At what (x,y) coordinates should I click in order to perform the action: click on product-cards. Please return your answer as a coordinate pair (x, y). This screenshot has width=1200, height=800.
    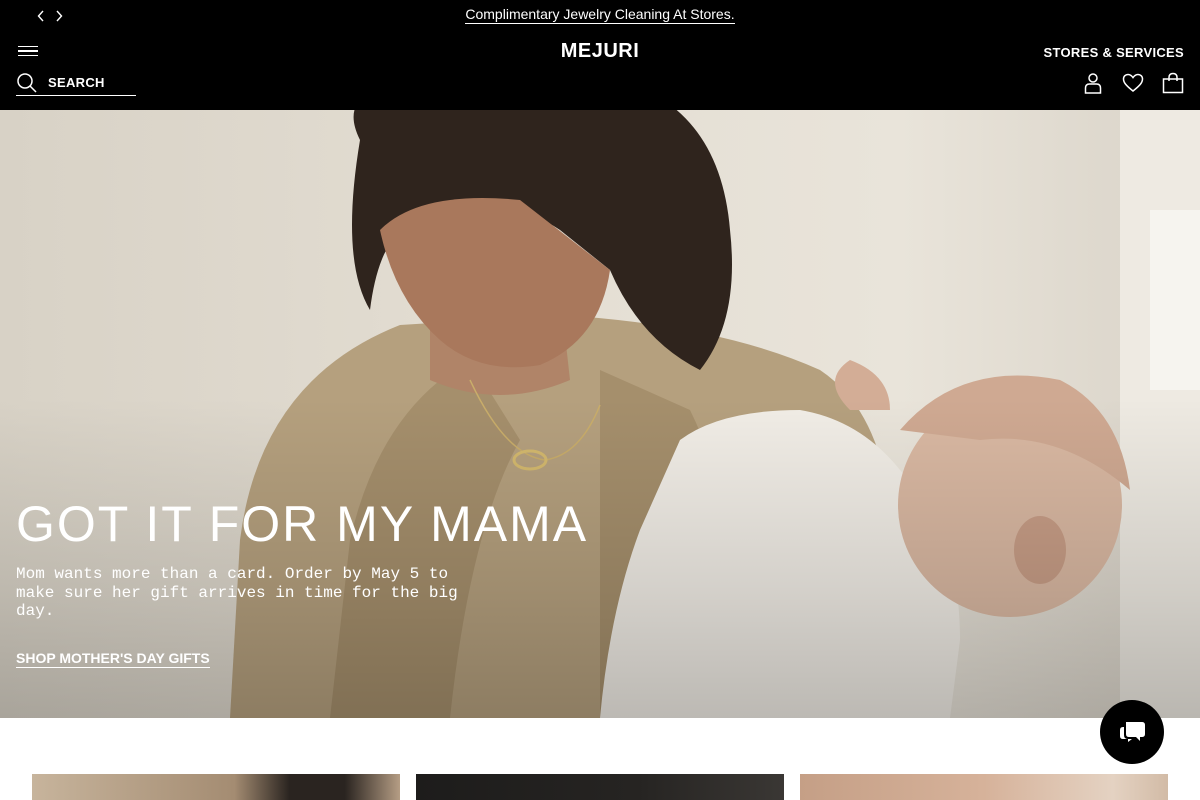
    Looking at the image, I should click on (600, 787).